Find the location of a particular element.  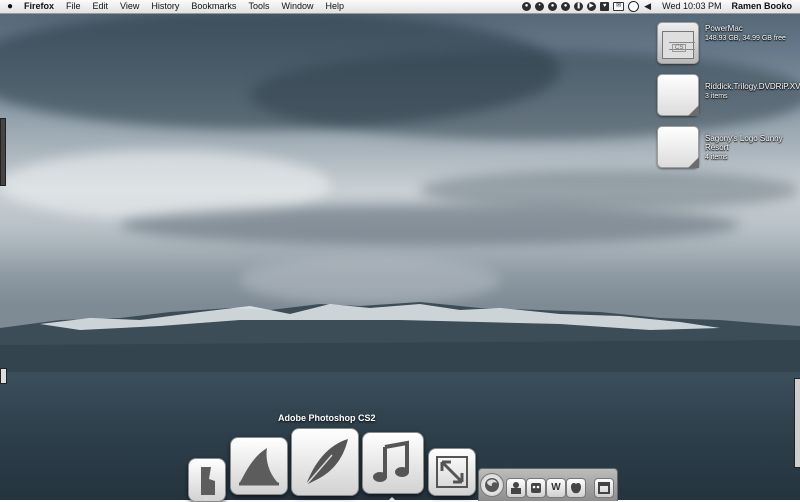

play-icon: ▶ is located at coordinates (592, 6).